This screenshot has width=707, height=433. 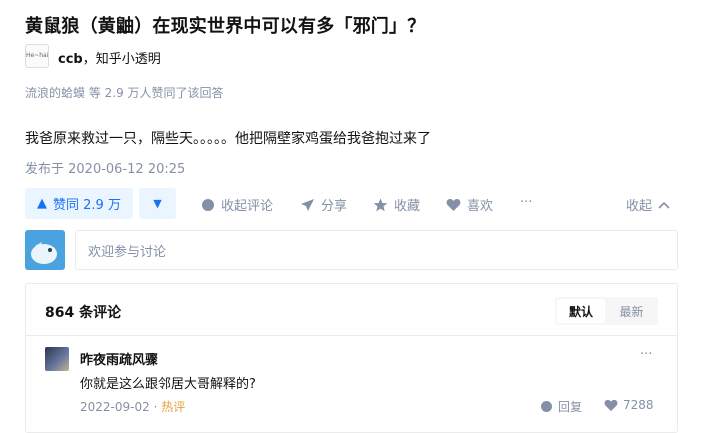 I want to click on comment-meta: 2022-09-02 · 热评, so click(x=132, y=406).